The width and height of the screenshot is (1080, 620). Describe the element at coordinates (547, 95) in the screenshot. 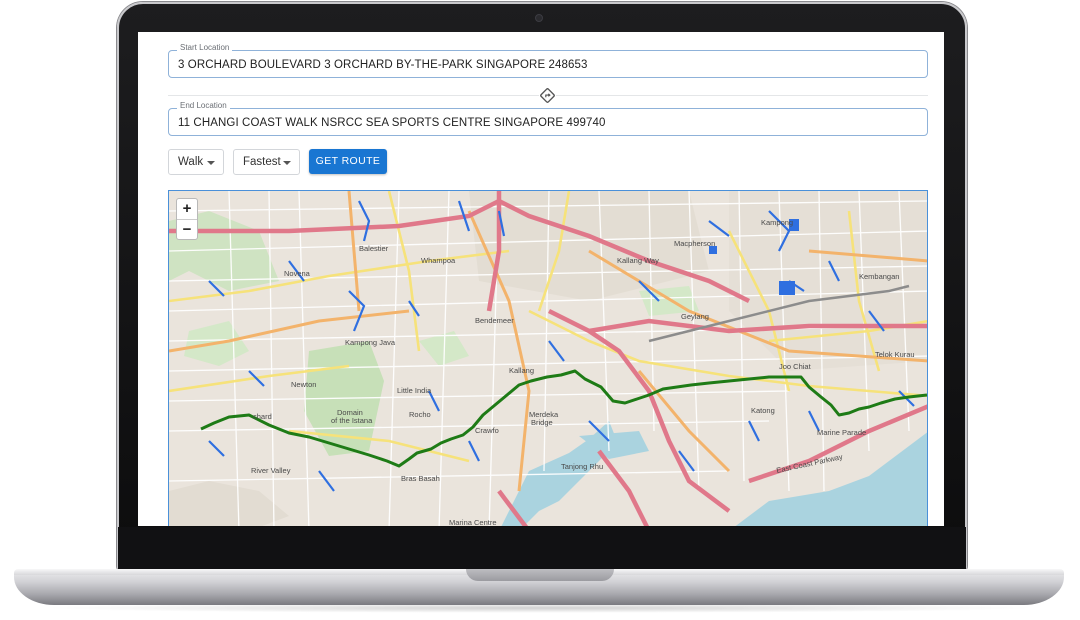

I see `directions-icon` at that location.